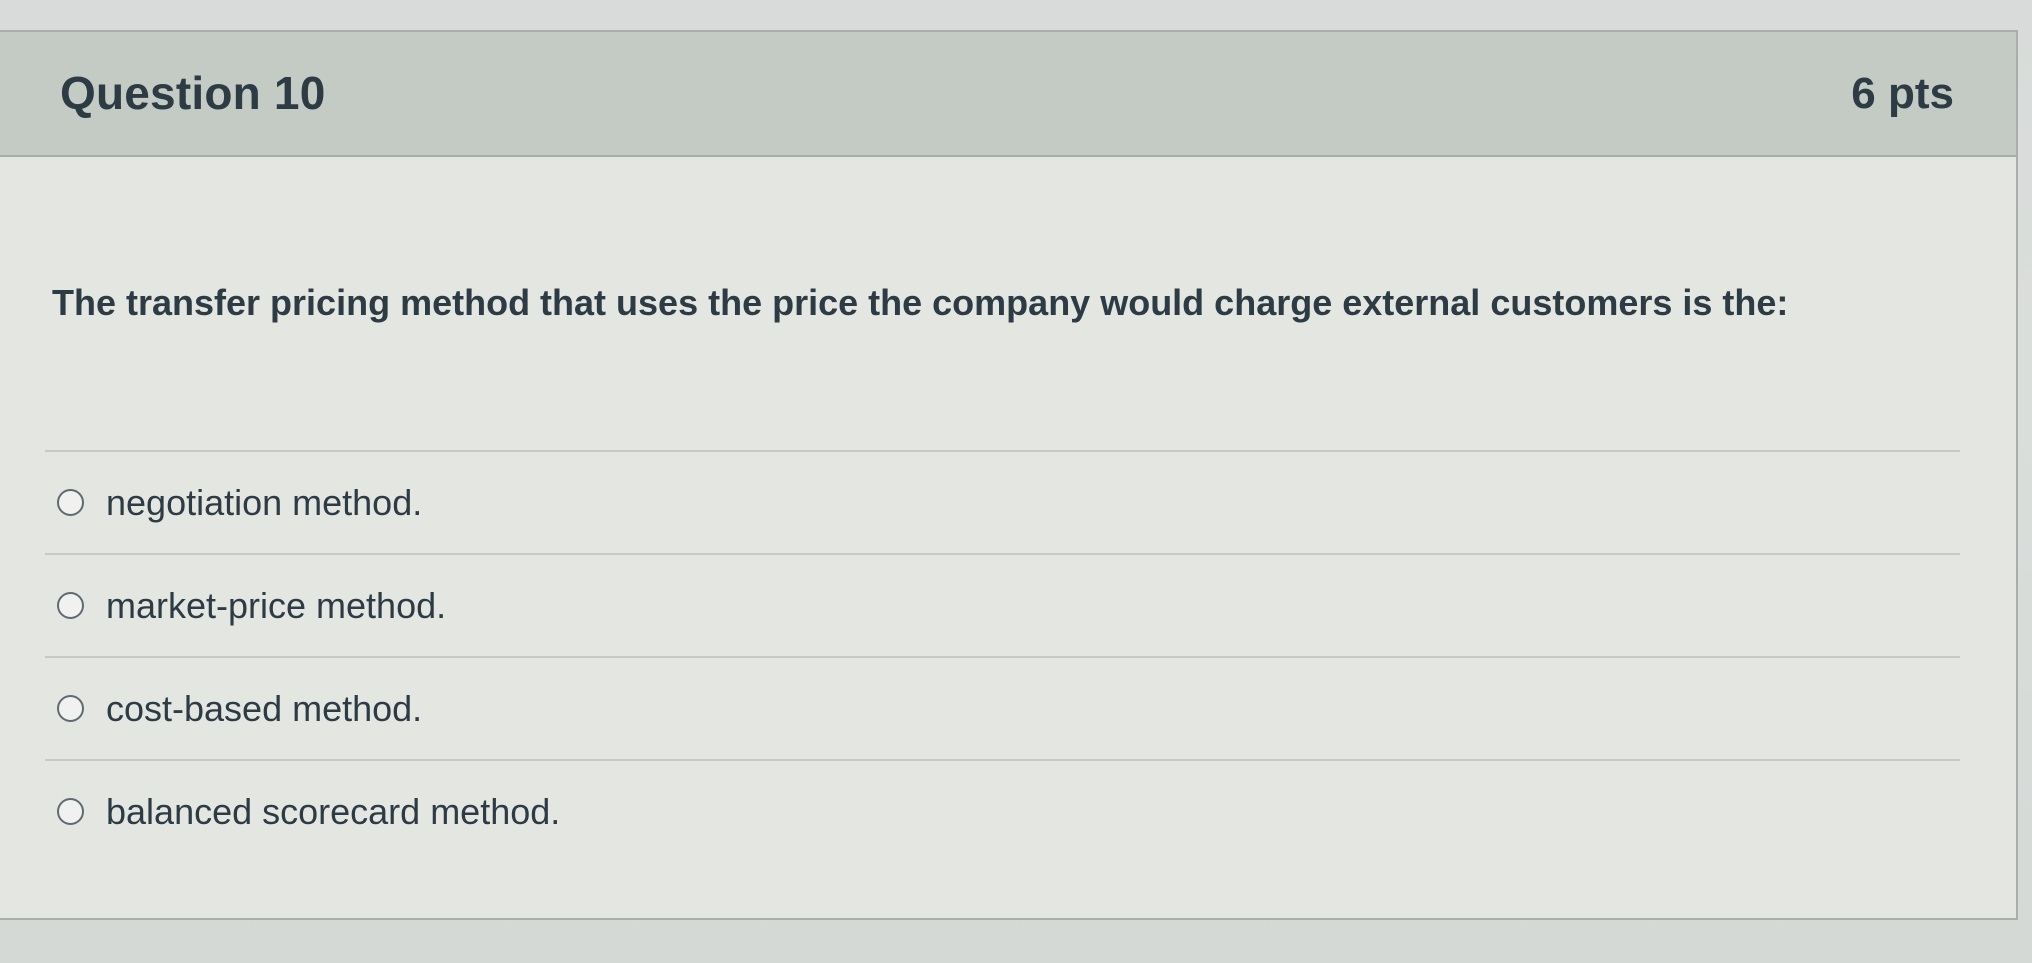  Describe the element at coordinates (333, 811) in the screenshot. I see `answer-label: balanced scorecard method.` at that location.